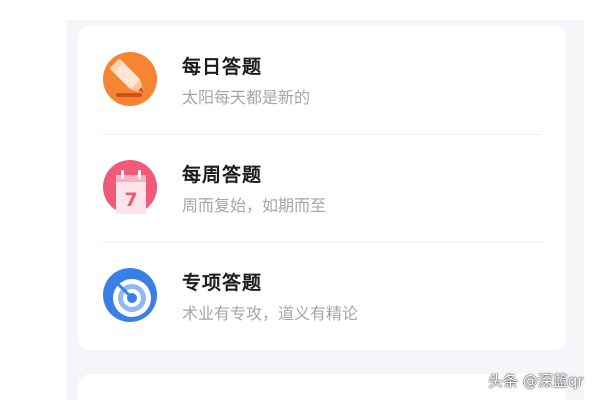 This screenshot has height=414, width=600. Describe the element at coordinates (222, 67) in the screenshot. I see `daily-quiz-title: 每日答题` at that location.